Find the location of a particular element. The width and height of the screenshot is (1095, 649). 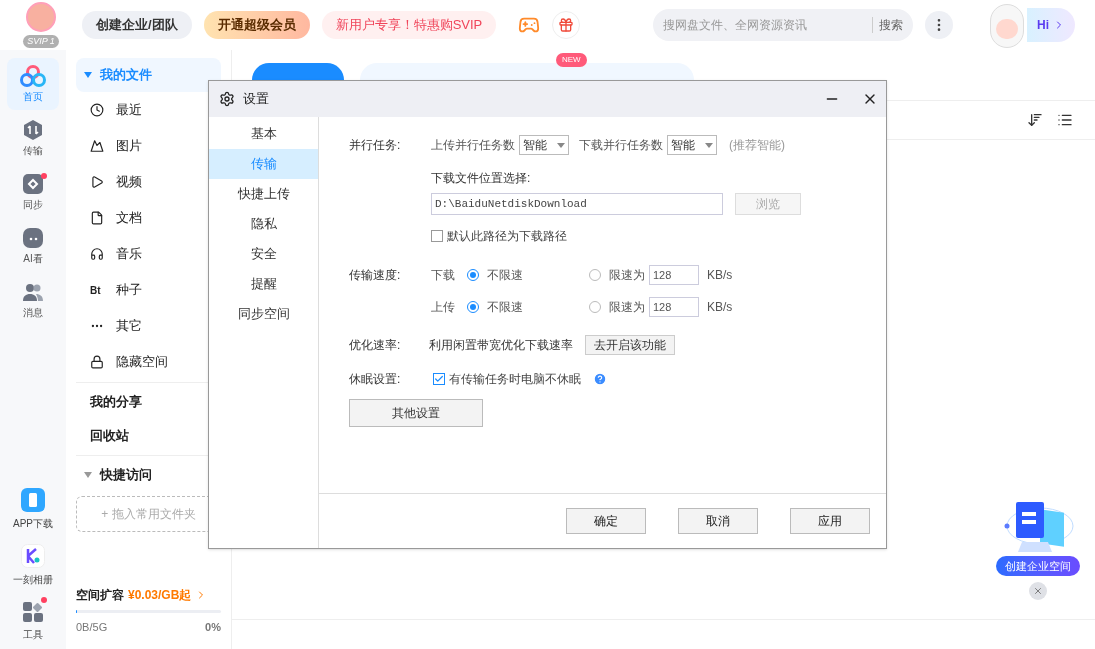

checkbox-label: 有传输任务时电脑不休眠 is located at coordinates (515, 379).